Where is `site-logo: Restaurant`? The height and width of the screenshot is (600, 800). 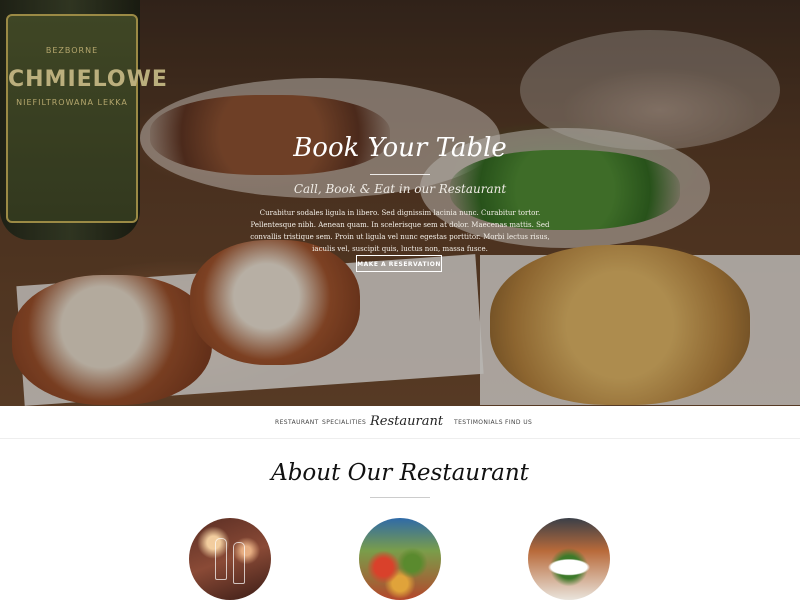 site-logo: Restaurant is located at coordinates (406, 421).